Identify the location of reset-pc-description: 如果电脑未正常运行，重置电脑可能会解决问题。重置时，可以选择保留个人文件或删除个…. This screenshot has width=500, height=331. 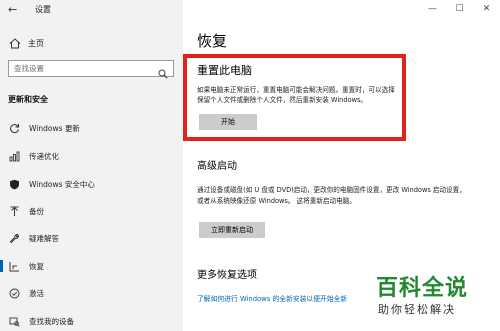
(296, 95).